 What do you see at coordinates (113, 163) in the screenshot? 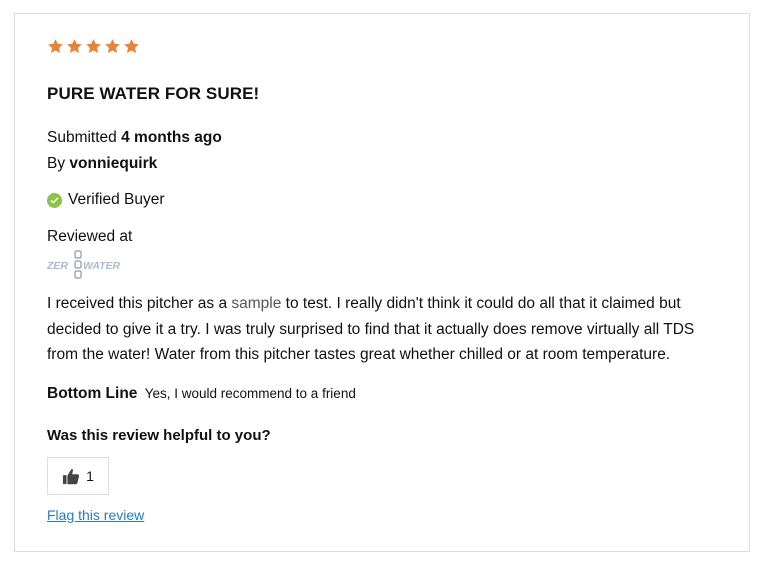
I see `author-name: vonniequirk` at bounding box center [113, 163].